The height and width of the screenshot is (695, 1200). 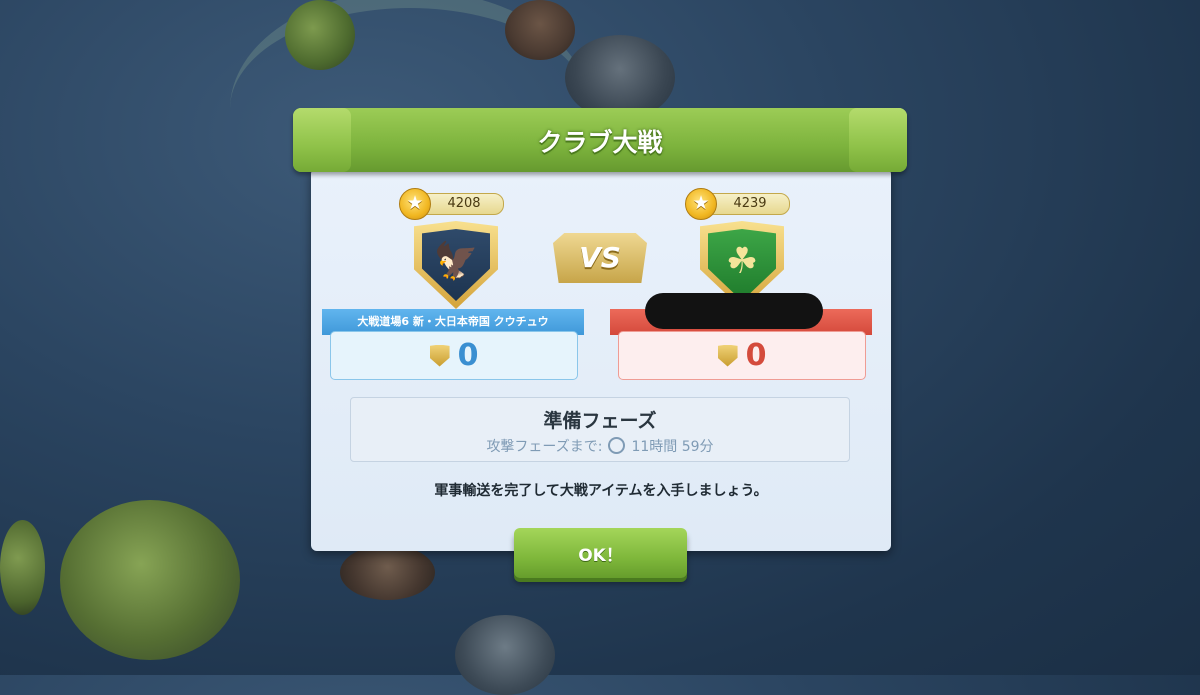 I want to click on redaction-mark, so click(x=734, y=311).